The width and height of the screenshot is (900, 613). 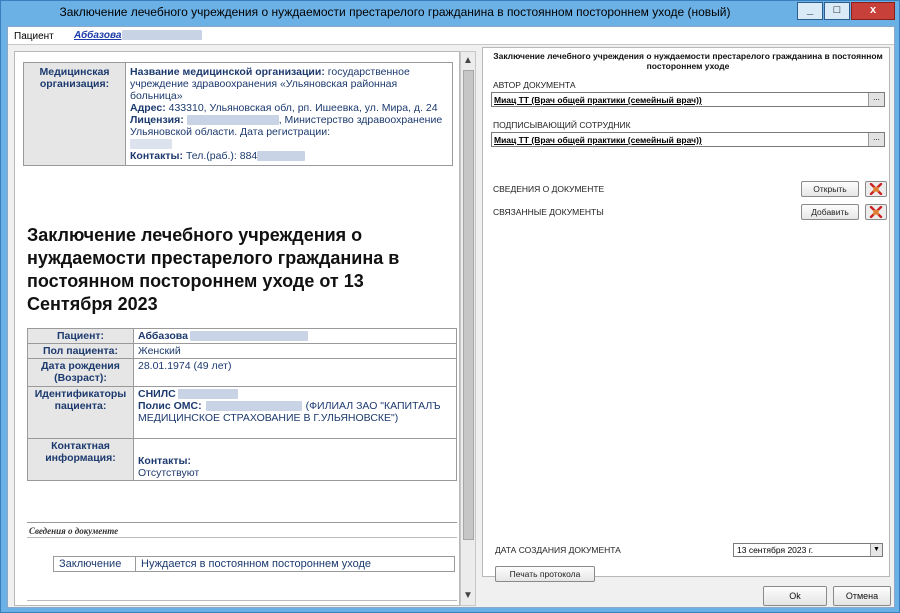 I want to click on org-license-label: Лицензия:, so click(x=157, y=120).